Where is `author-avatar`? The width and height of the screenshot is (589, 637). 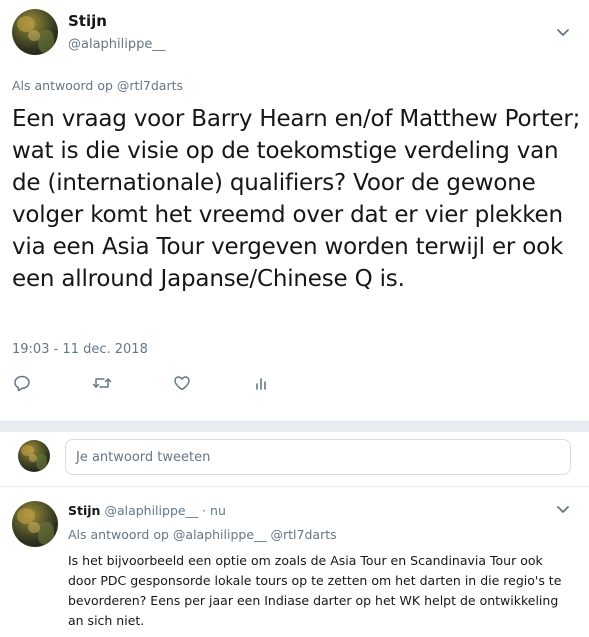
author-avatar is located at coordinates (35, 32).